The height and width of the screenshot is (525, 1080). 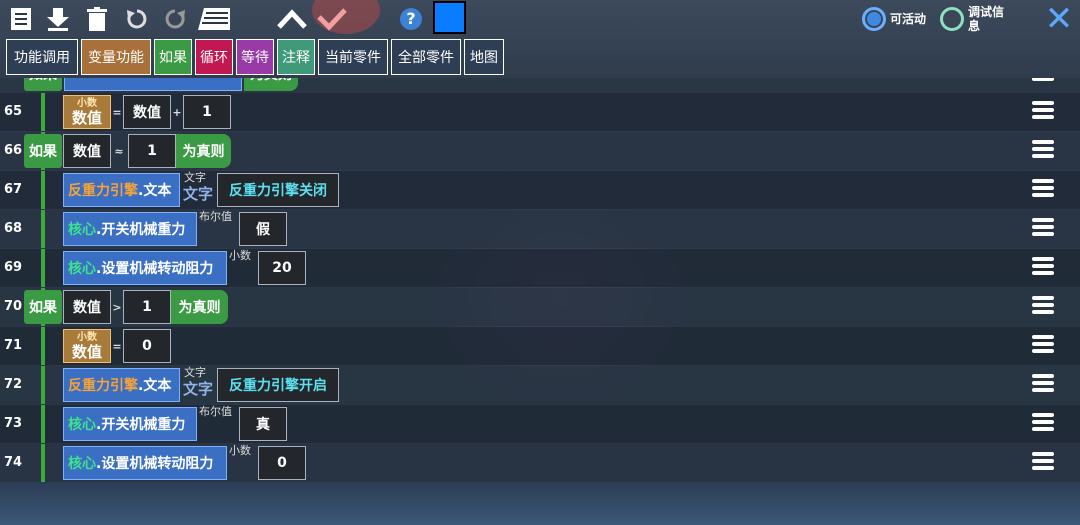 I want to click on tab-function-call: 功能调用, so click(x=42, y=57).